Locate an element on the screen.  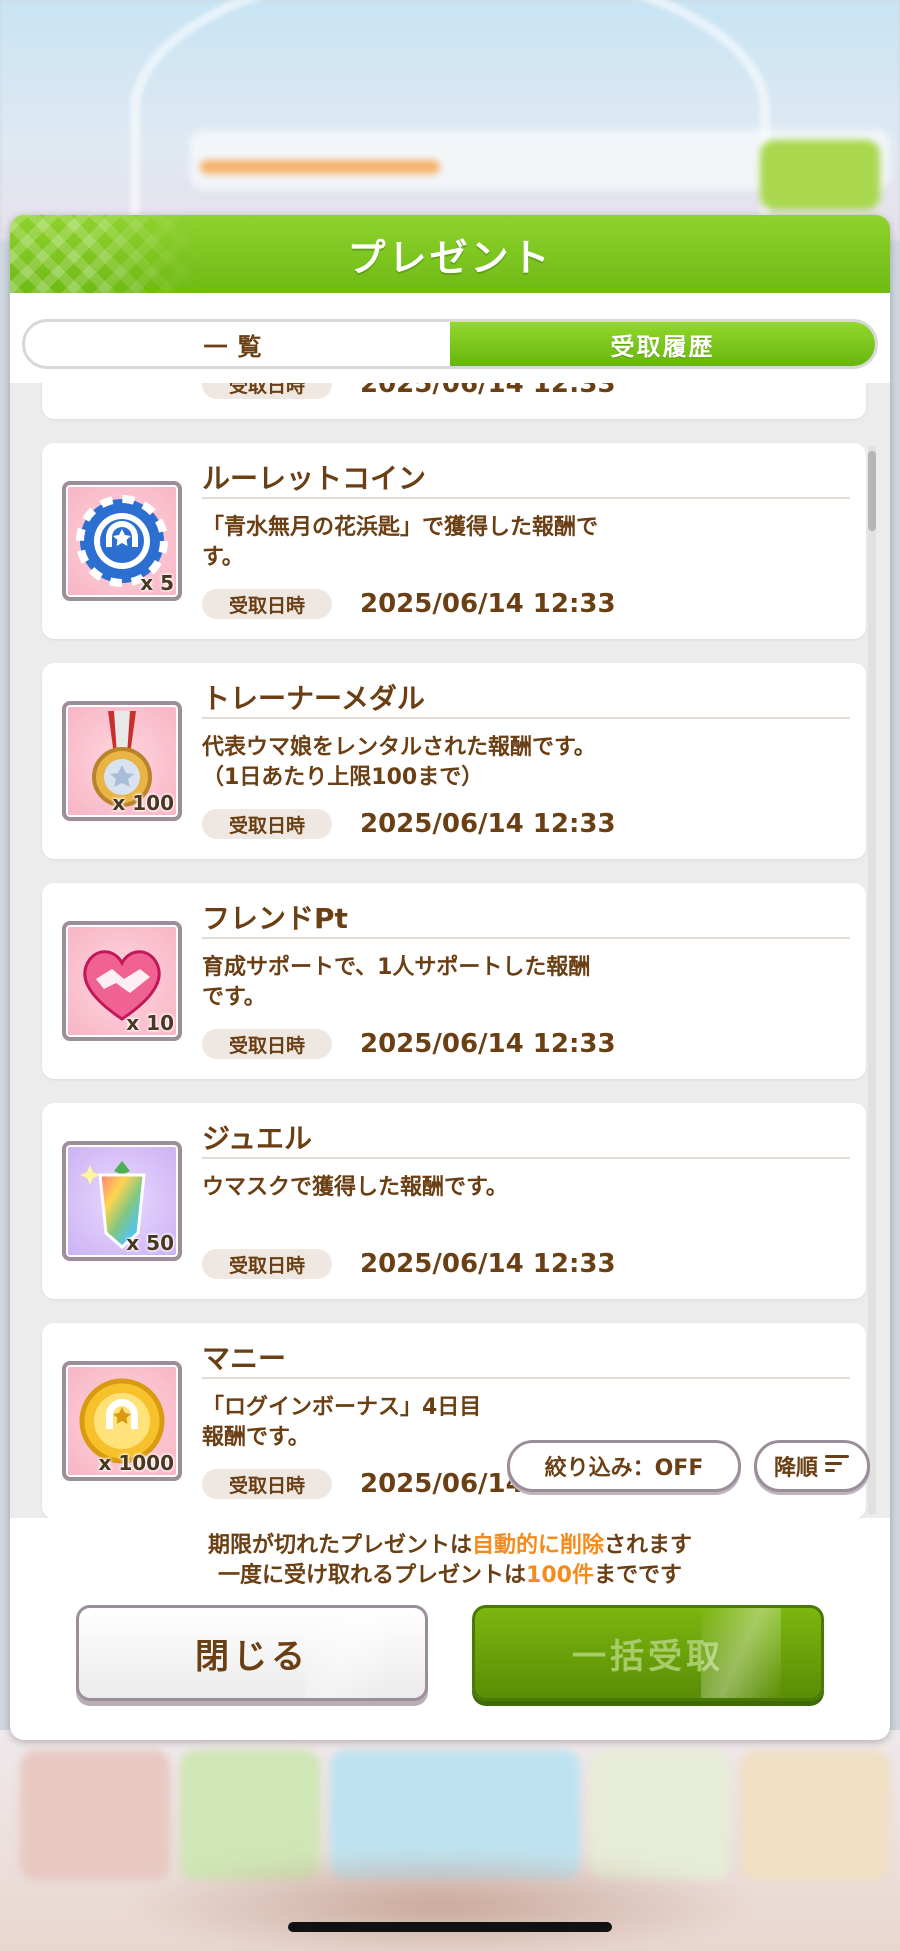
item-name: ジュエル is located at coordinates (257, 1138).